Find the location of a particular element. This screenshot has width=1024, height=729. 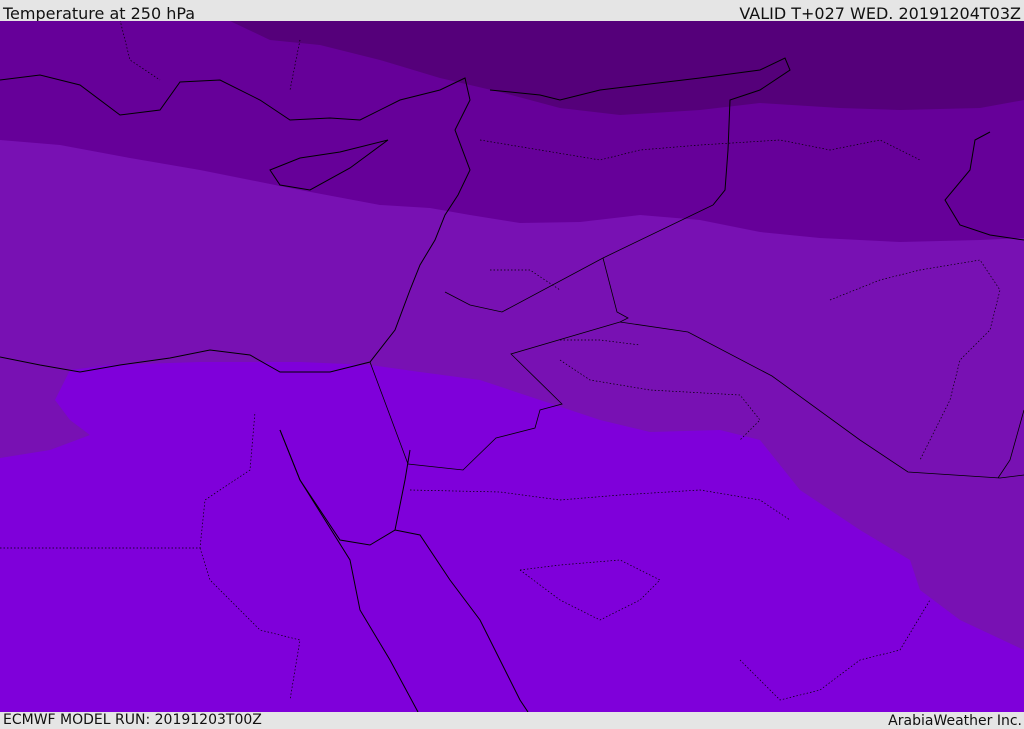

model-run: ECMWF MODEL RUN: 20191203T00Z is located at coordinates (132, 720).